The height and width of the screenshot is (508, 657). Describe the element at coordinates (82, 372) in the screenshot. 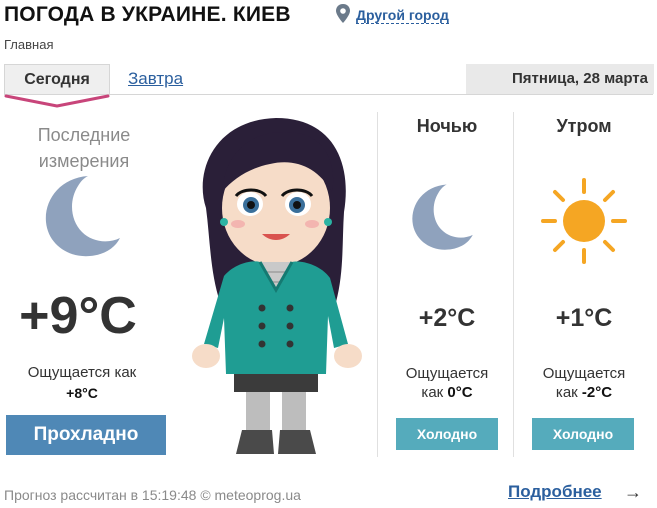

I see `feels-like-label: Ощущается как` at that location.